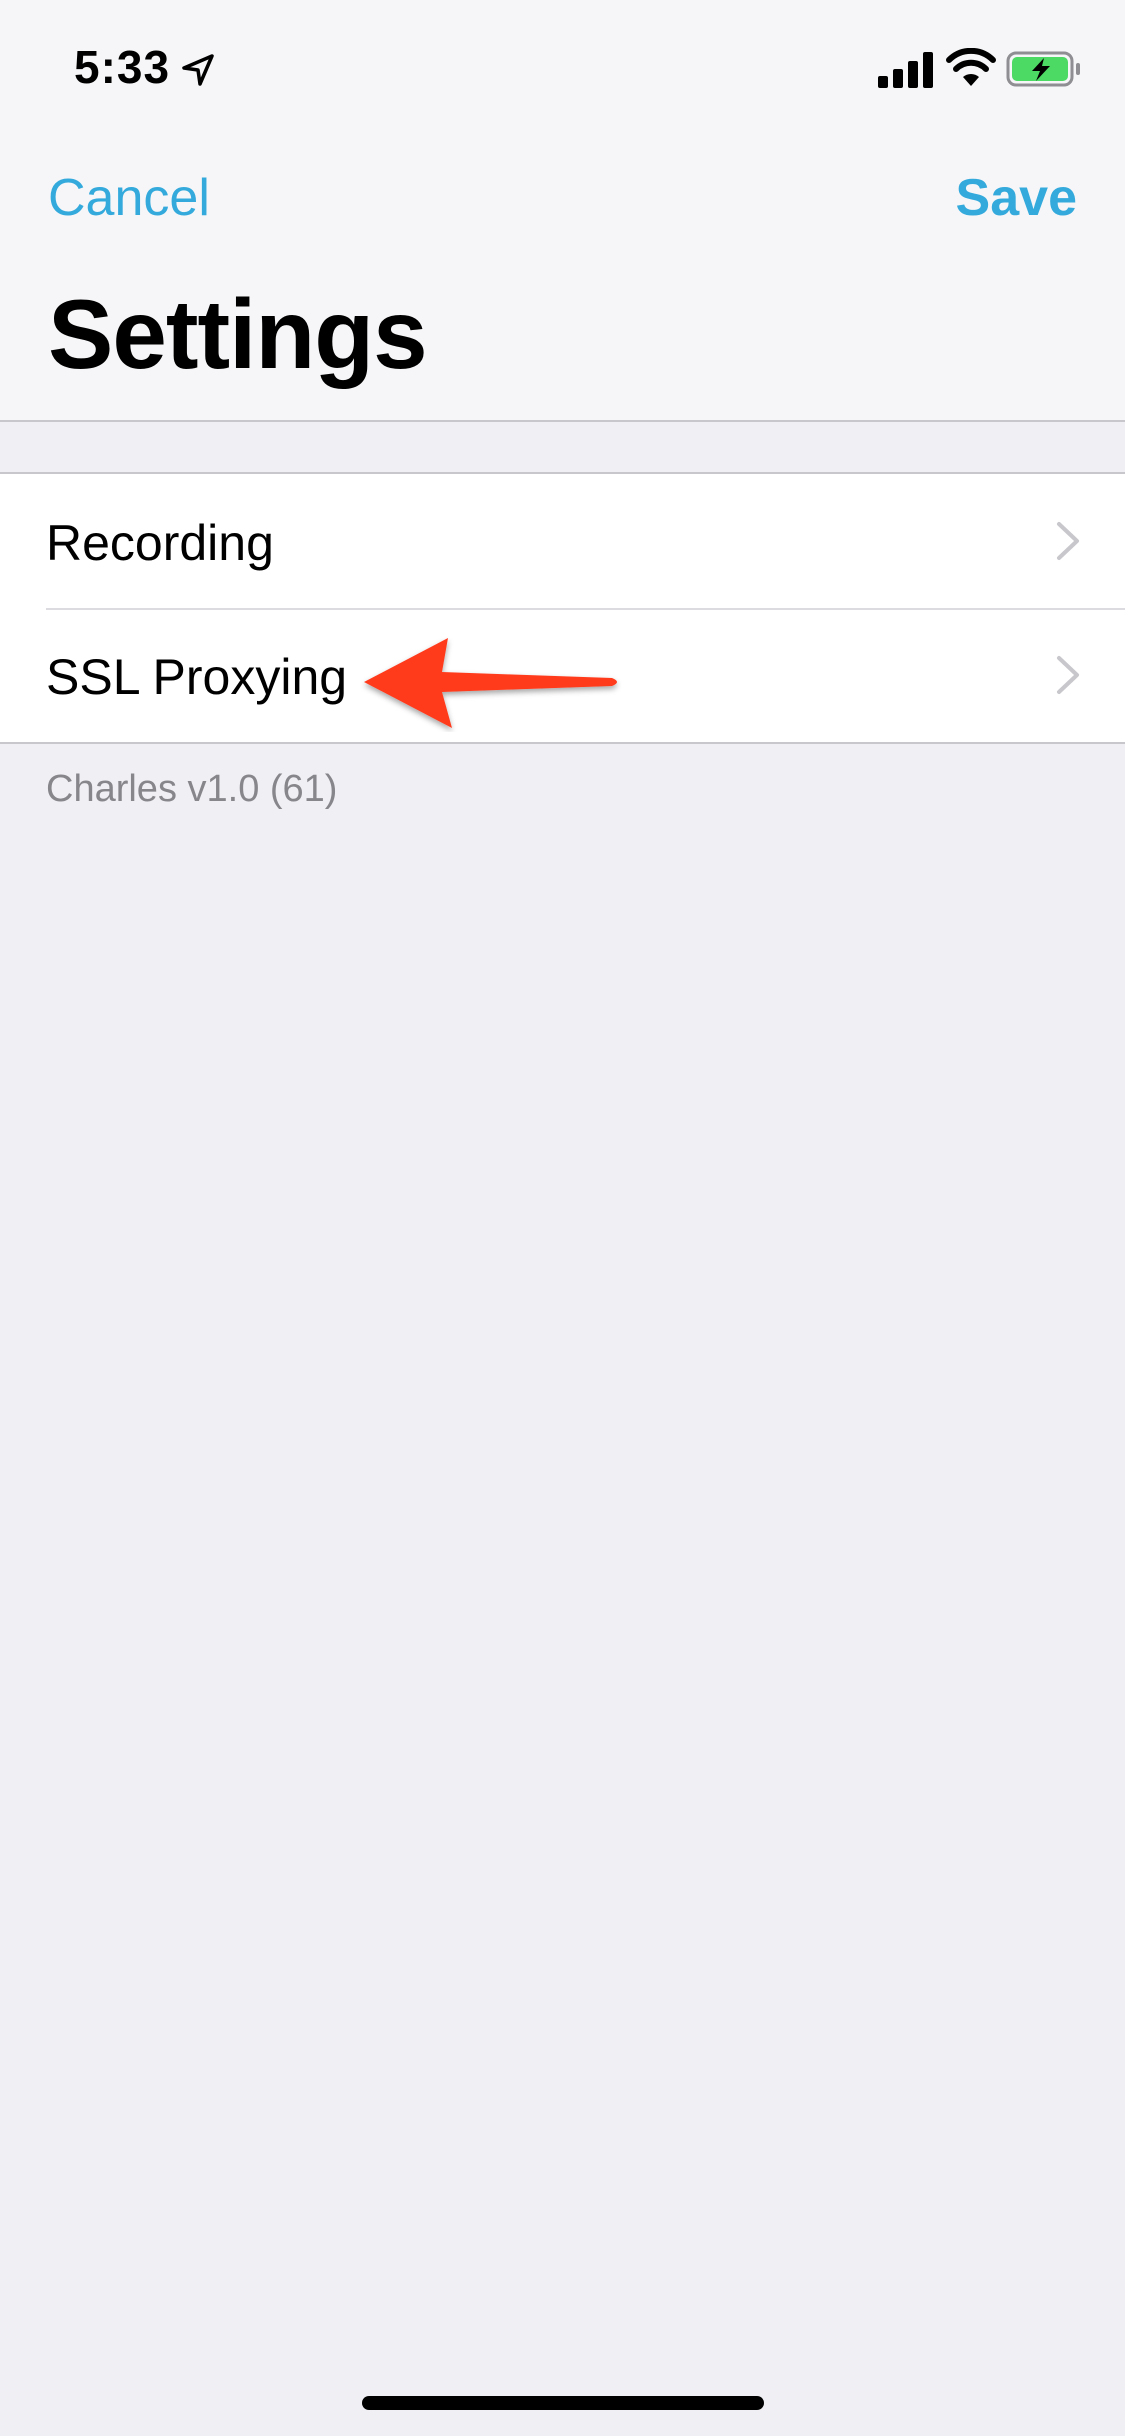 This screenshot has width=1125, height=2436. What do you see at coordinates (562, 541) in the screenshot?
I see `recording-row: Recording` at bounding box center [562, 541].